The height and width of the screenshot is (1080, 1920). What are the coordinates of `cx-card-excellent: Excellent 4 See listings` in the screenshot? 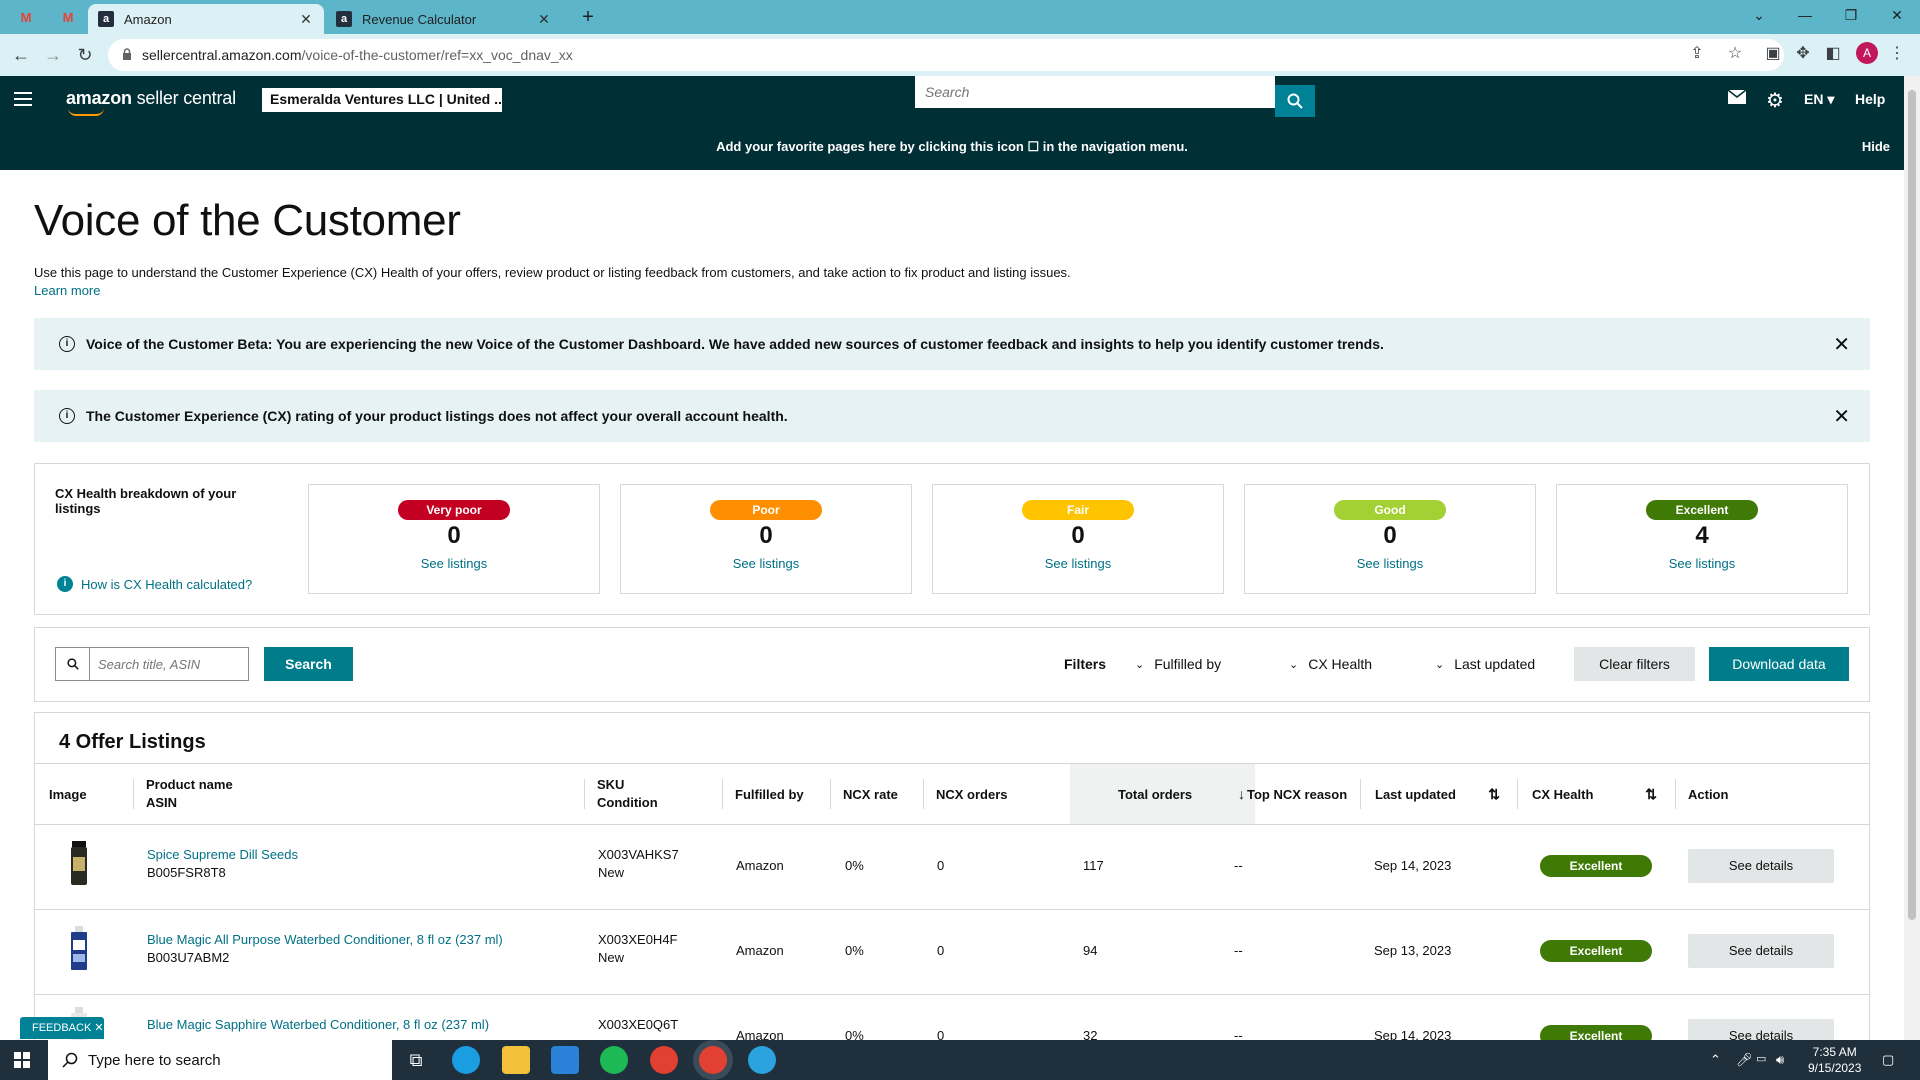 It's located at (1702, 539).